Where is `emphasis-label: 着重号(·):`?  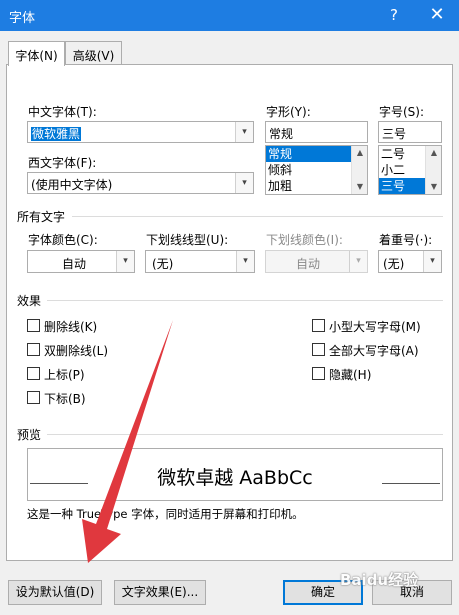
emphasis-label: 着重号(·): is located at coordinates (406, 240).